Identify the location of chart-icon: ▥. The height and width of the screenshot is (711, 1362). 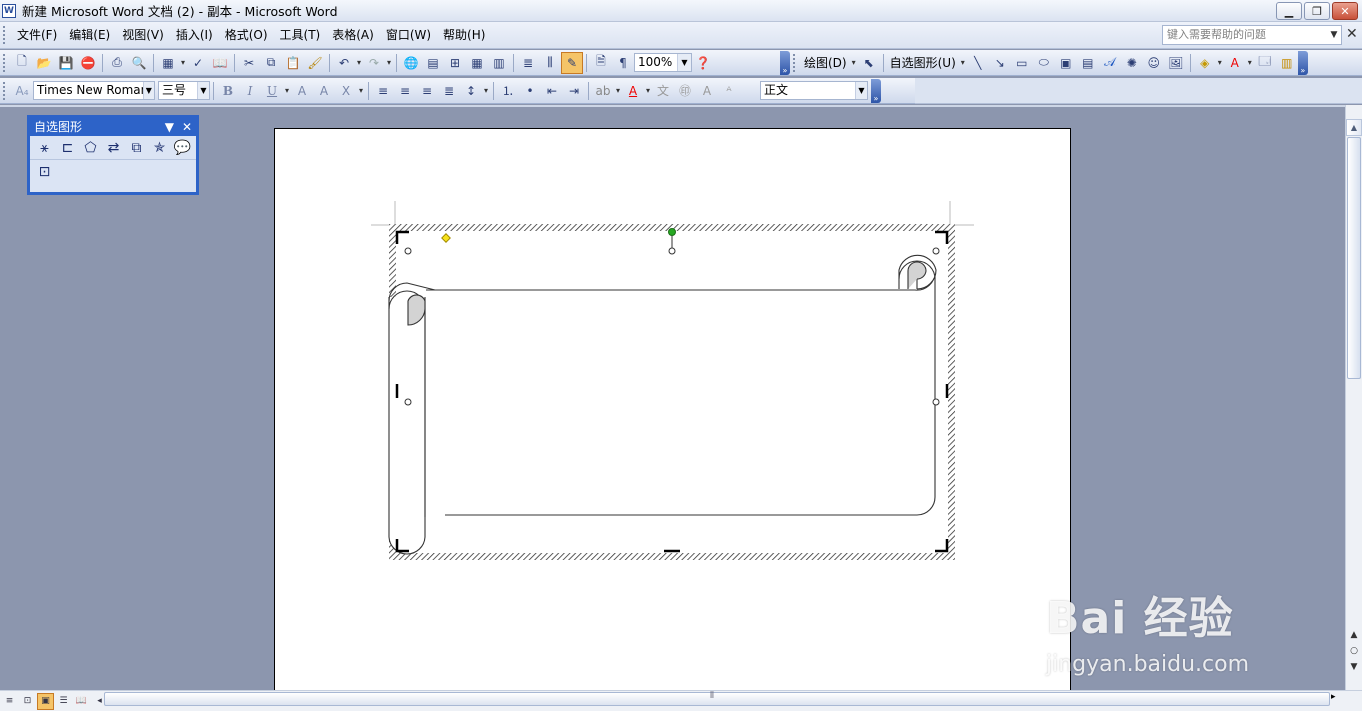
(1287, 63).